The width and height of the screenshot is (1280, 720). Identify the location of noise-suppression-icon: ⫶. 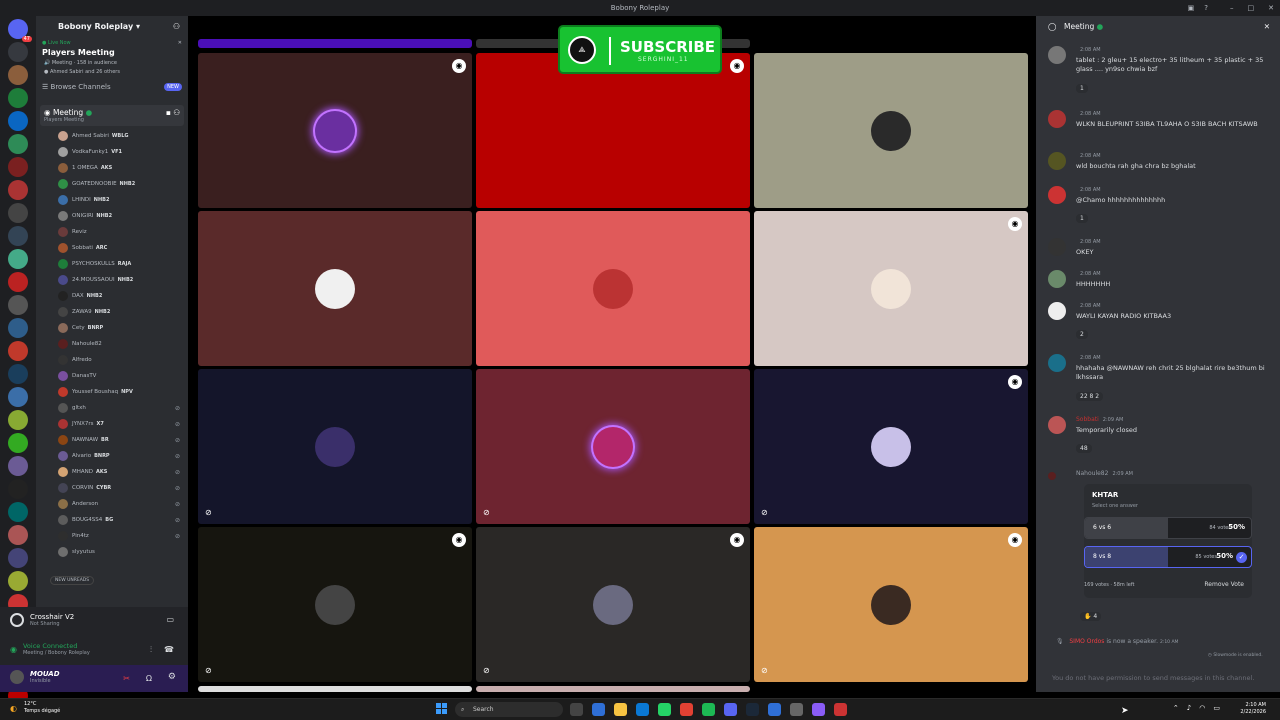
(151, 650).